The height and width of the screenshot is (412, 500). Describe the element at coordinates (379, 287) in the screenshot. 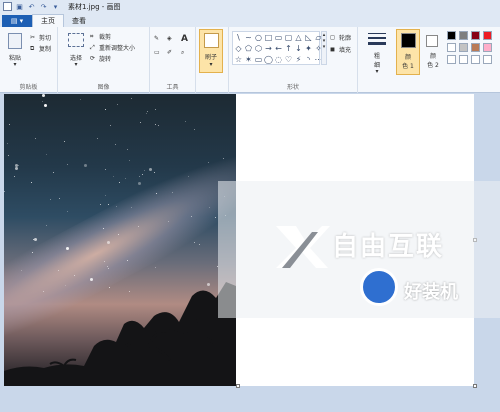

I see `brand2-logo-icon` at that location.